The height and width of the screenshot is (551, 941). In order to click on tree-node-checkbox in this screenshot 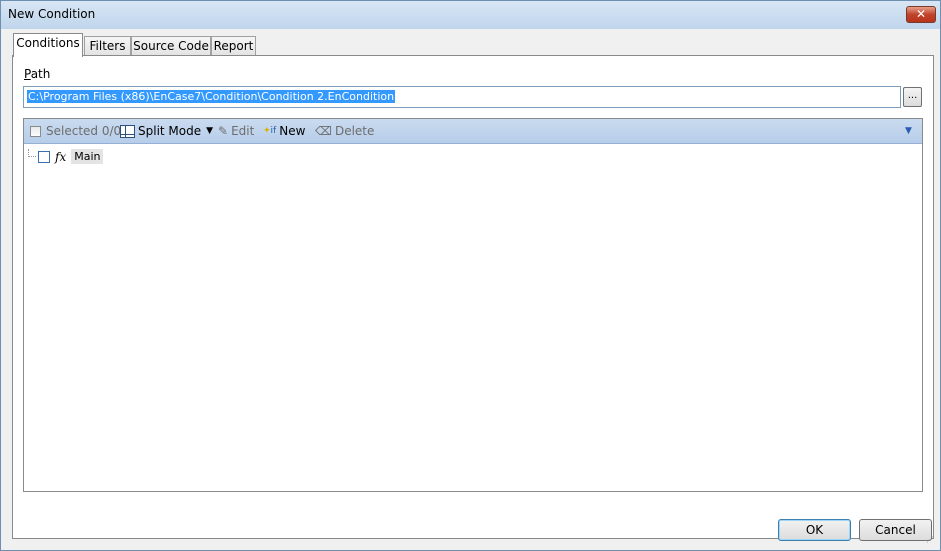, I will do `click(44, 156)`.